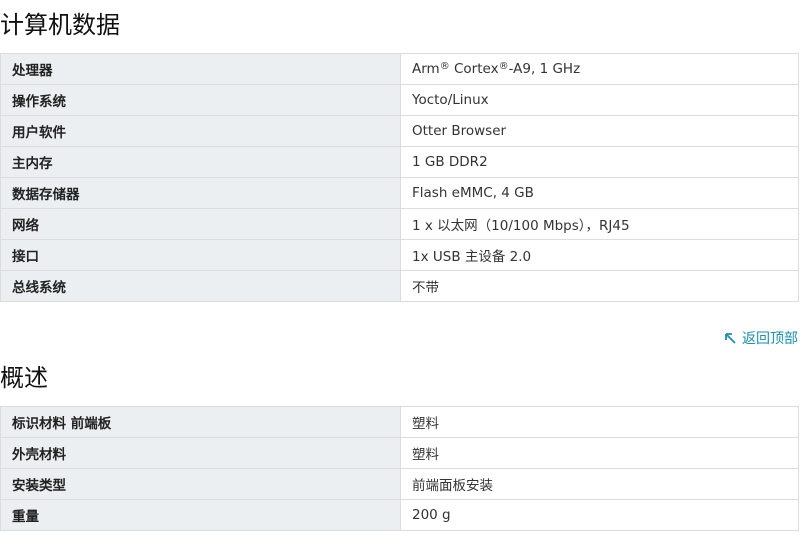 The image size is (800, 534). I want to click on table-row: 接口 1x USB 主设备 2.0, so click(399, 255).